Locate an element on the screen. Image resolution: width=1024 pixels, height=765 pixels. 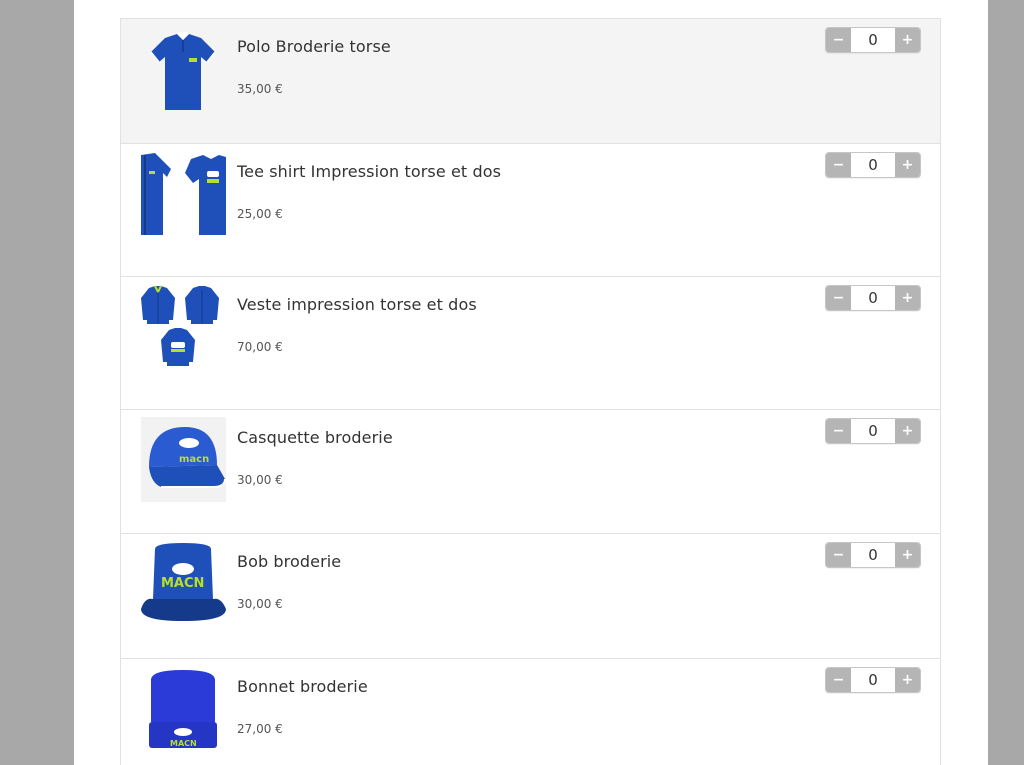
polo-shirt-icon is located at coordinates (183, 71).